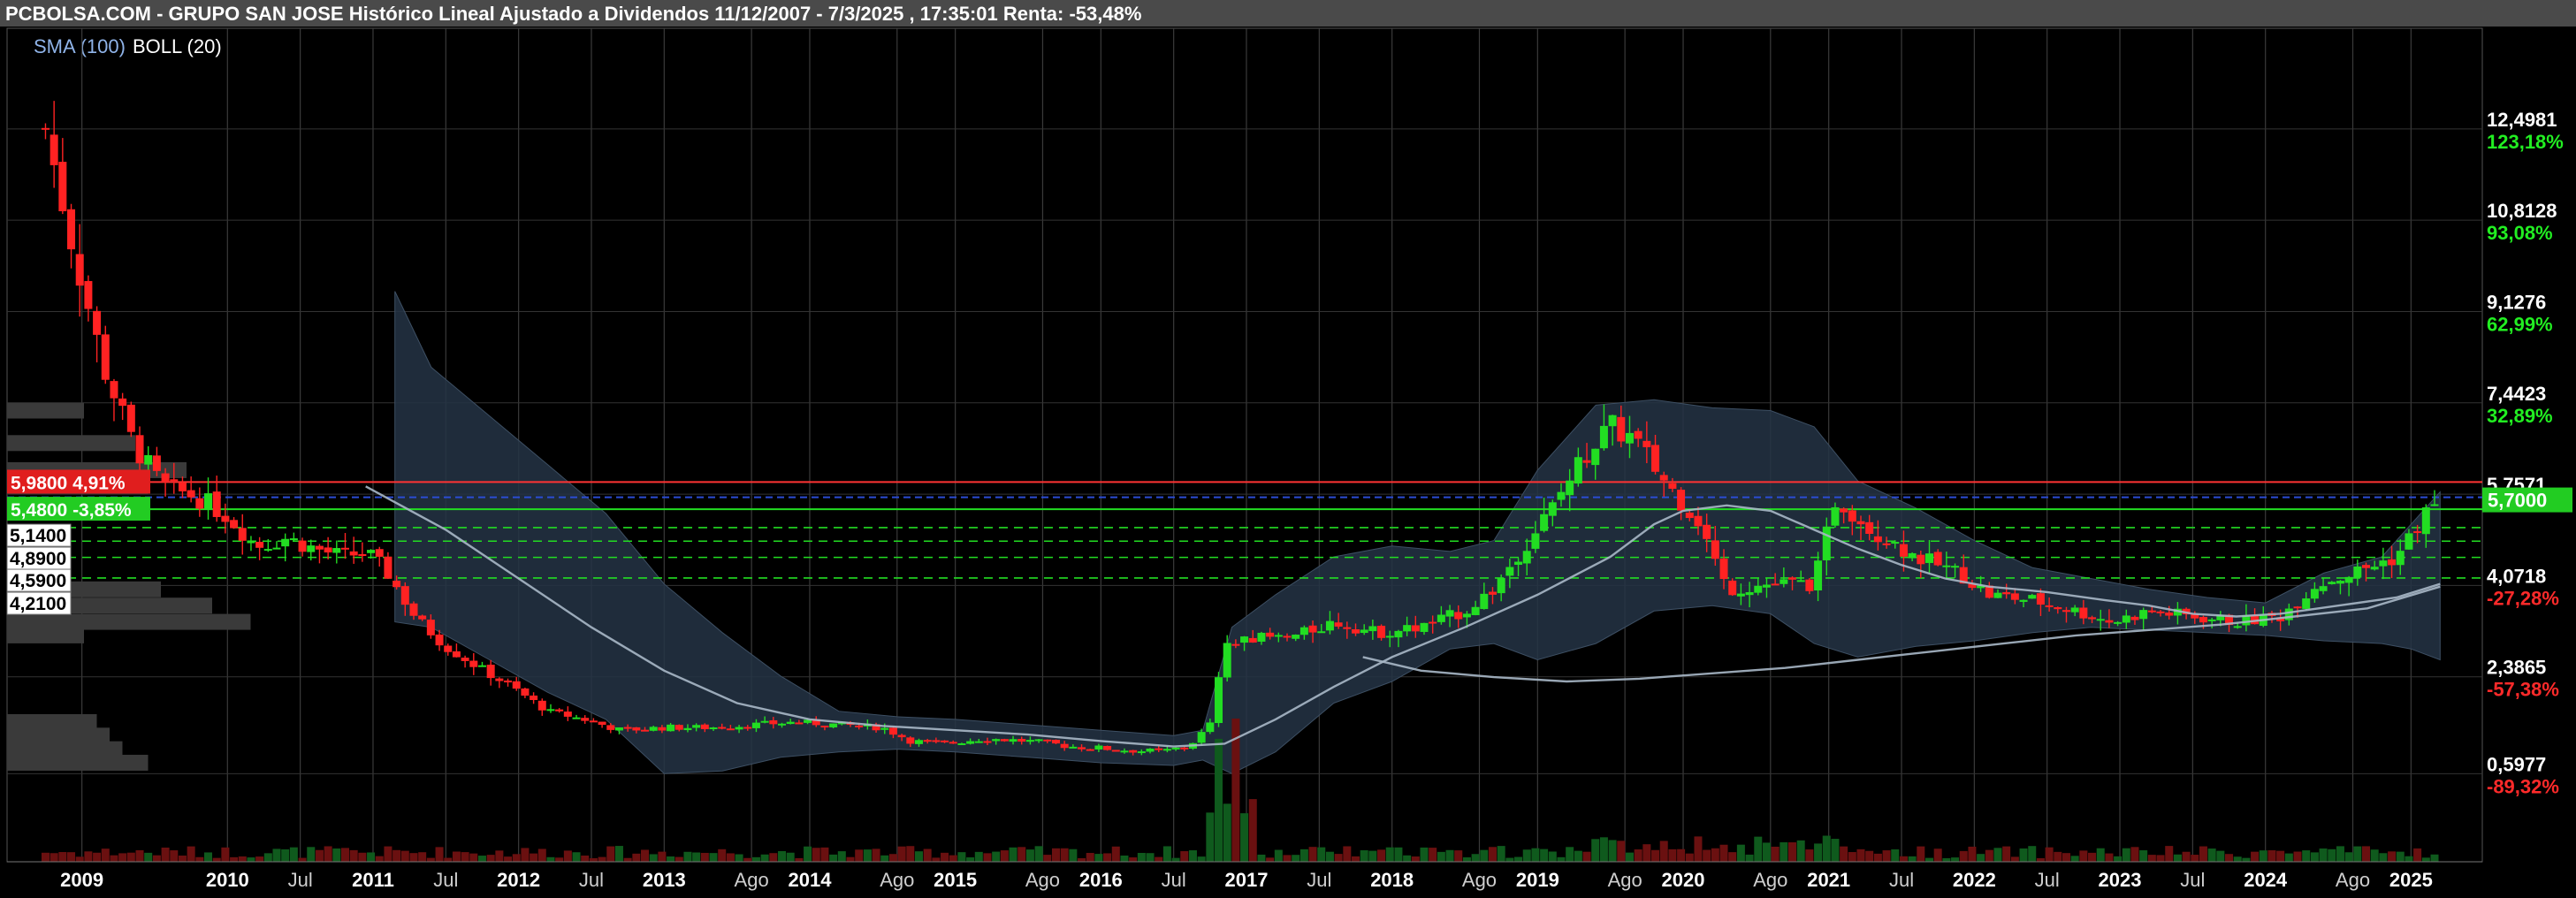 The image size is (2576, 898). Describe the element at coordinates (2522, 211) in the screenshot. I see `axis-price-label: 10,8128` at that location.